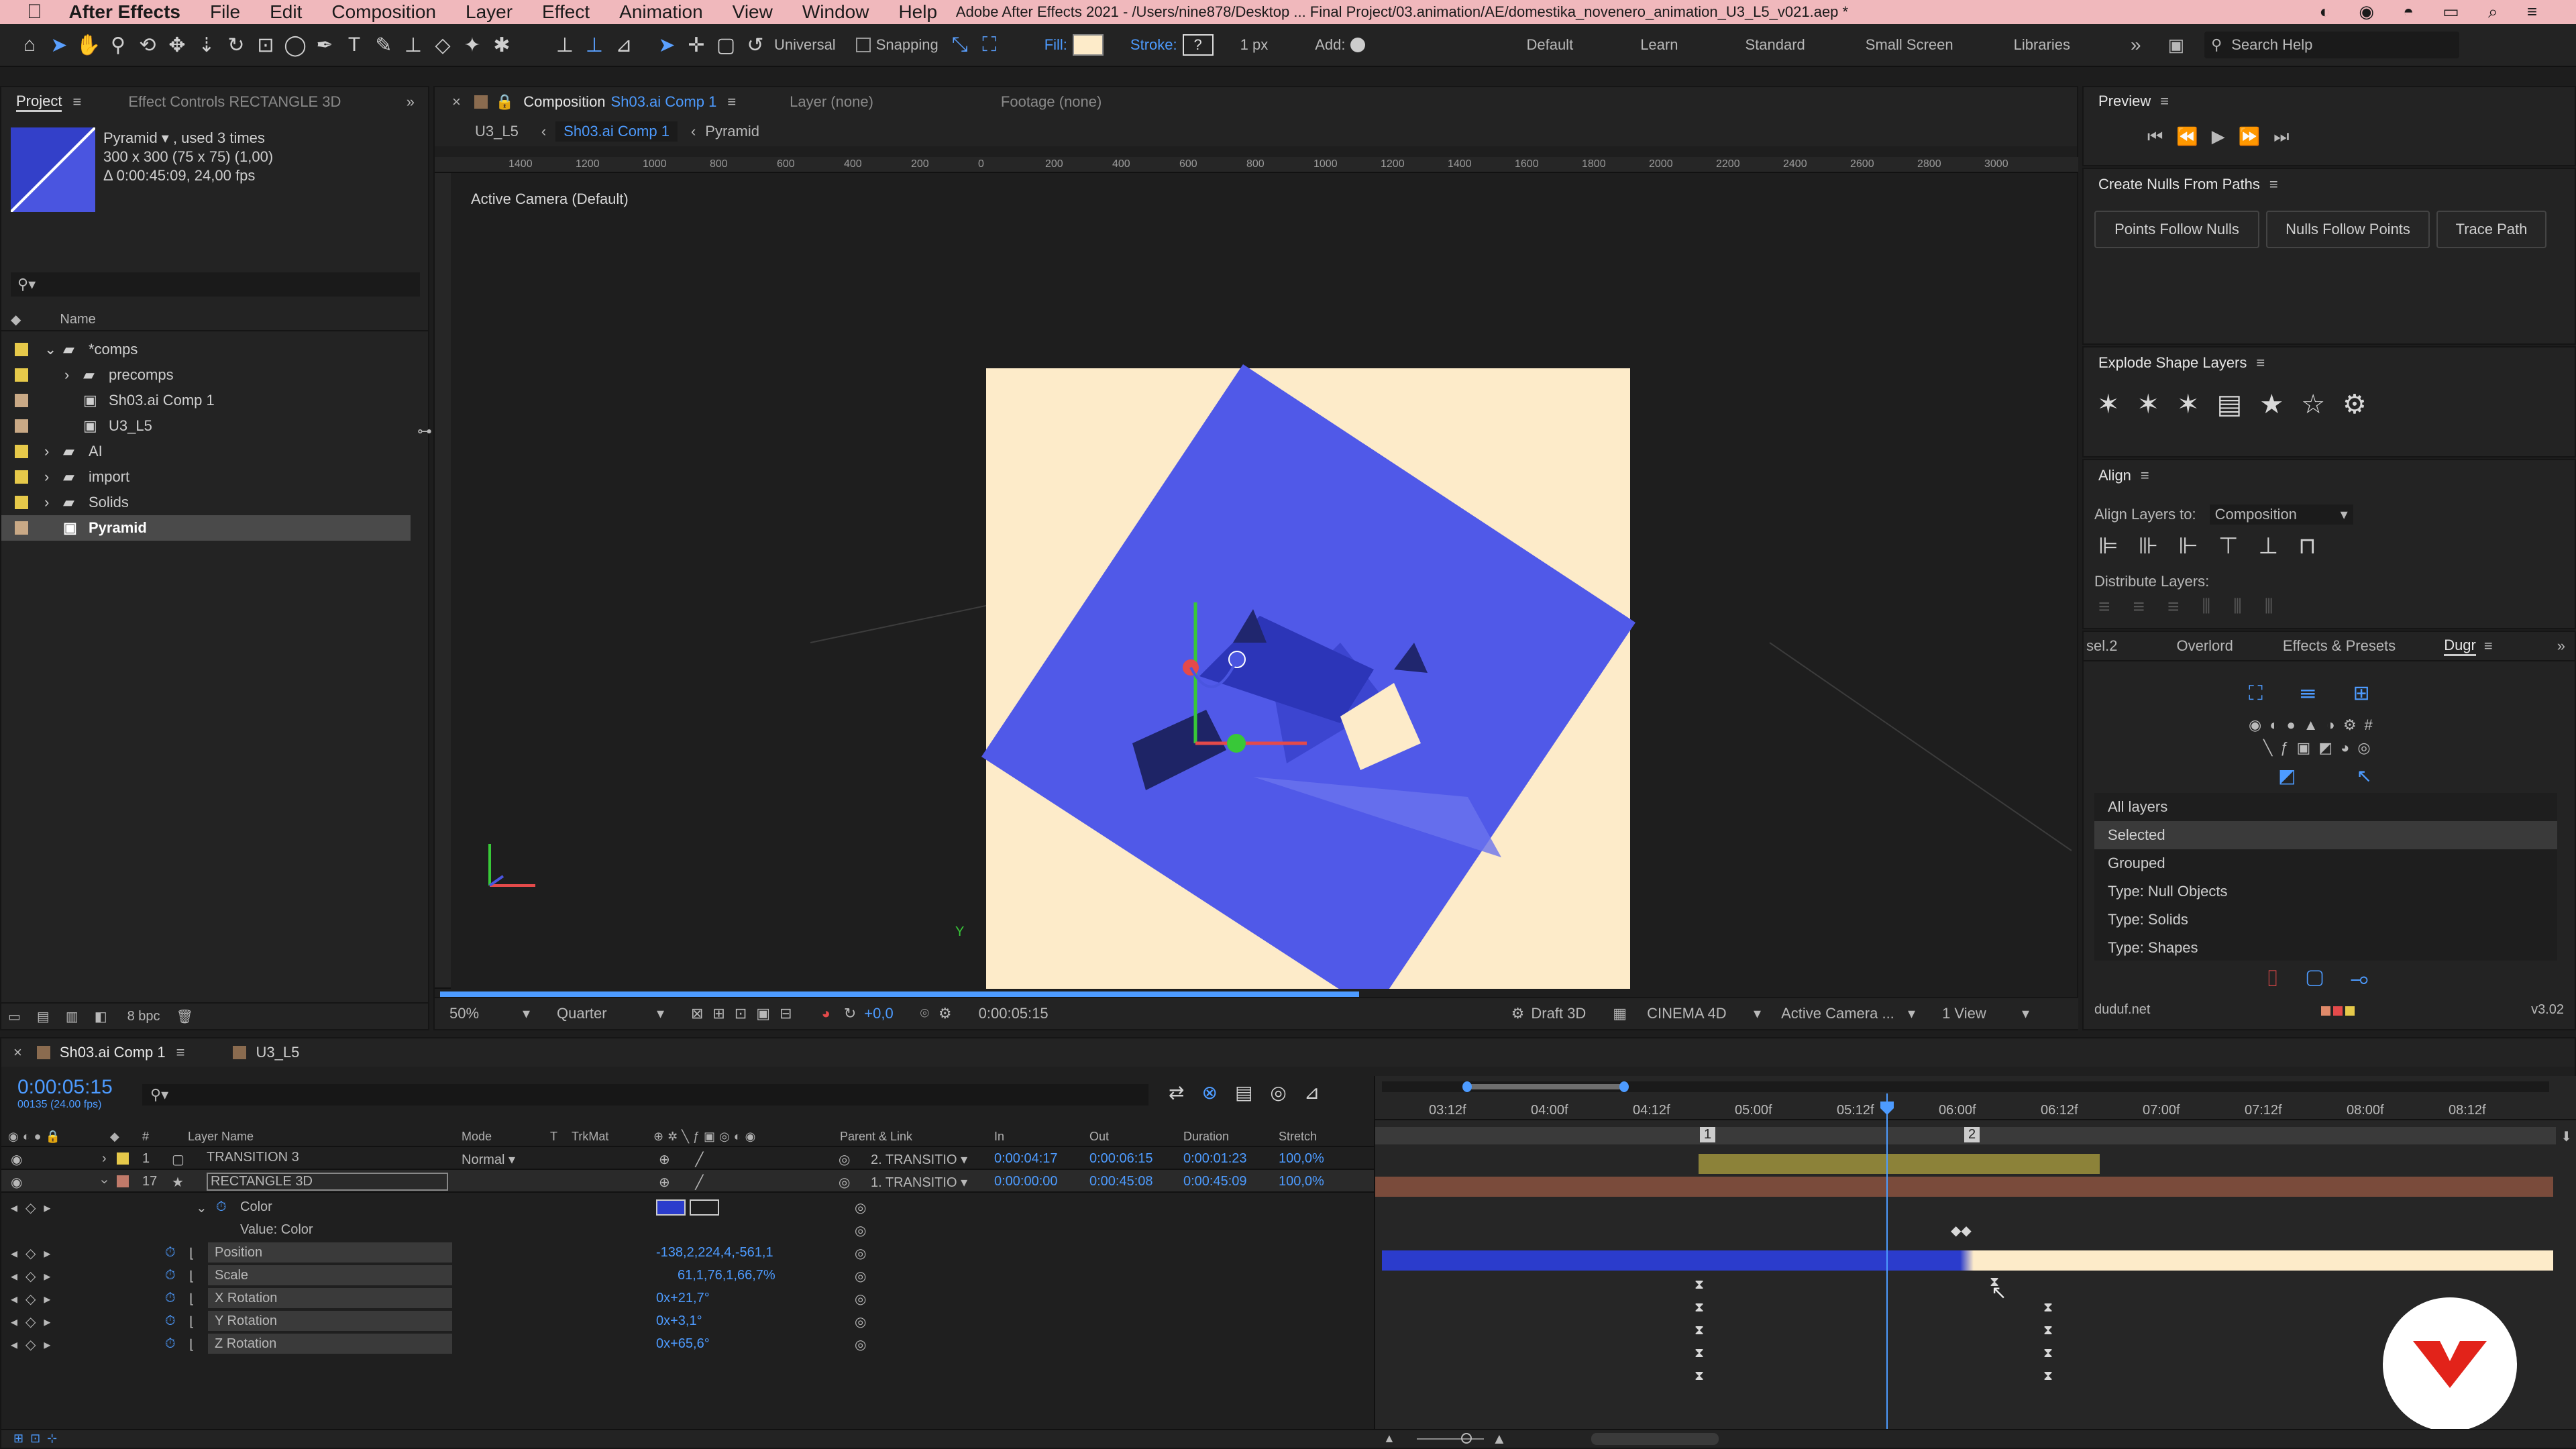  Describe the element at coordinates (687, 1320) in the screenshot. I see `property-row: ◂◇▸ ⏱ ⌊ Y Rotation 0x+3,1° ◎` at that location.